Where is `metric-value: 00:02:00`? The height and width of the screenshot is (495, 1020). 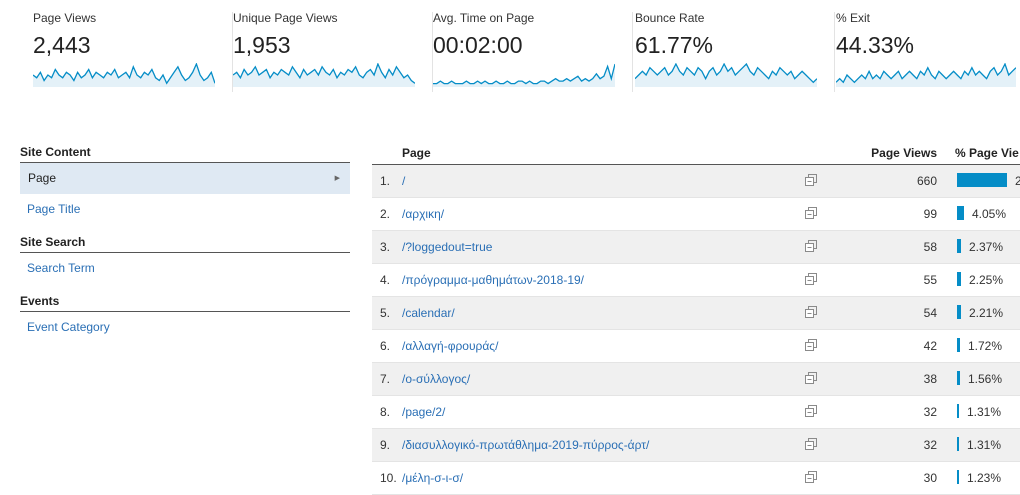 metric-value: 00:02:00 is located at coordinates (478, 45).